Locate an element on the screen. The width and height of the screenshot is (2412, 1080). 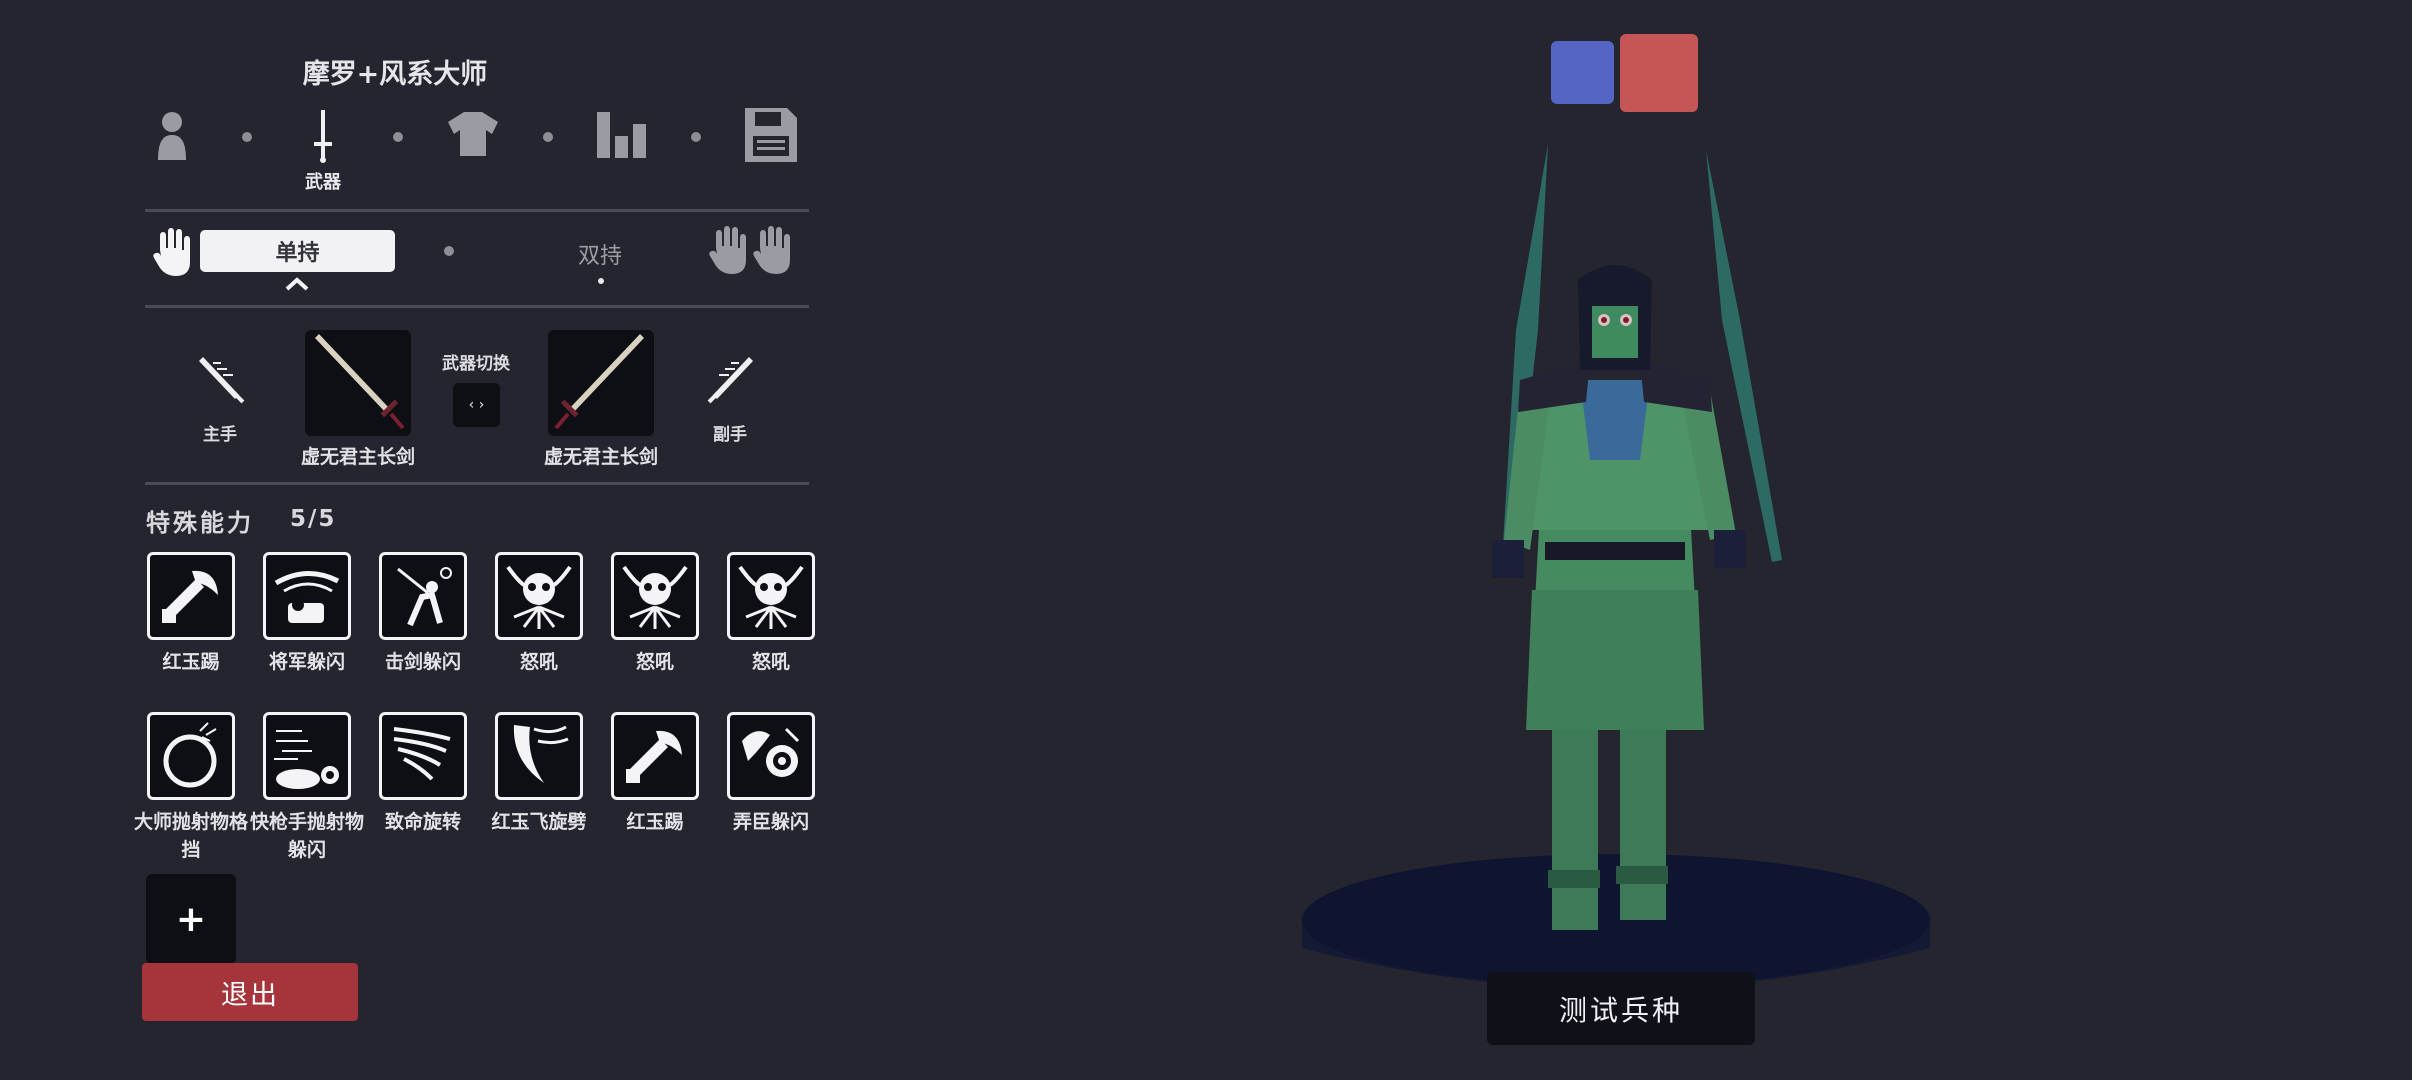
ability-slot: 将军躲闪 is located at coordinates (307, 614).